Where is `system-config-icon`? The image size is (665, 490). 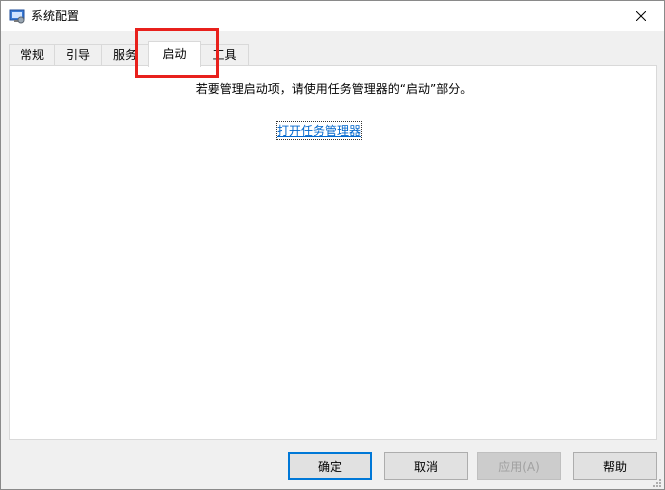
system-config-icon is located at coordinates (17, 16).